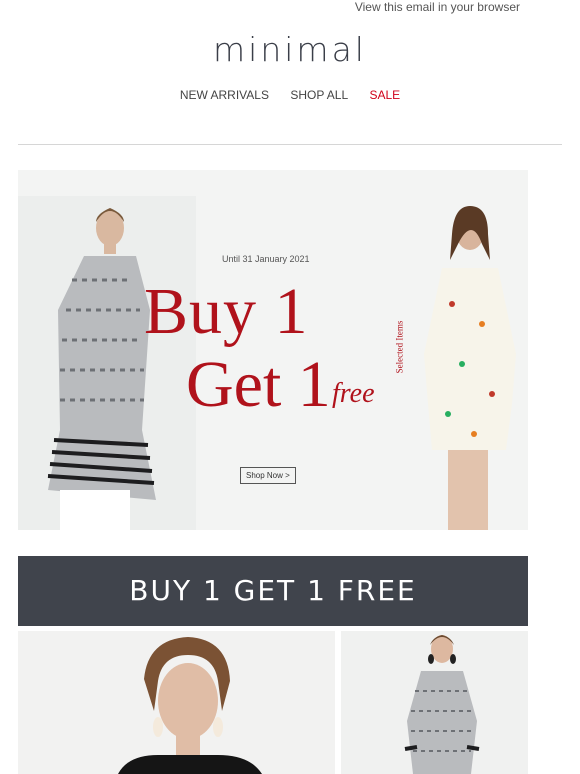 Image resolution: width=580 pixels, height=774 pixels. I want to click on model-right-image, so click(470, 368).